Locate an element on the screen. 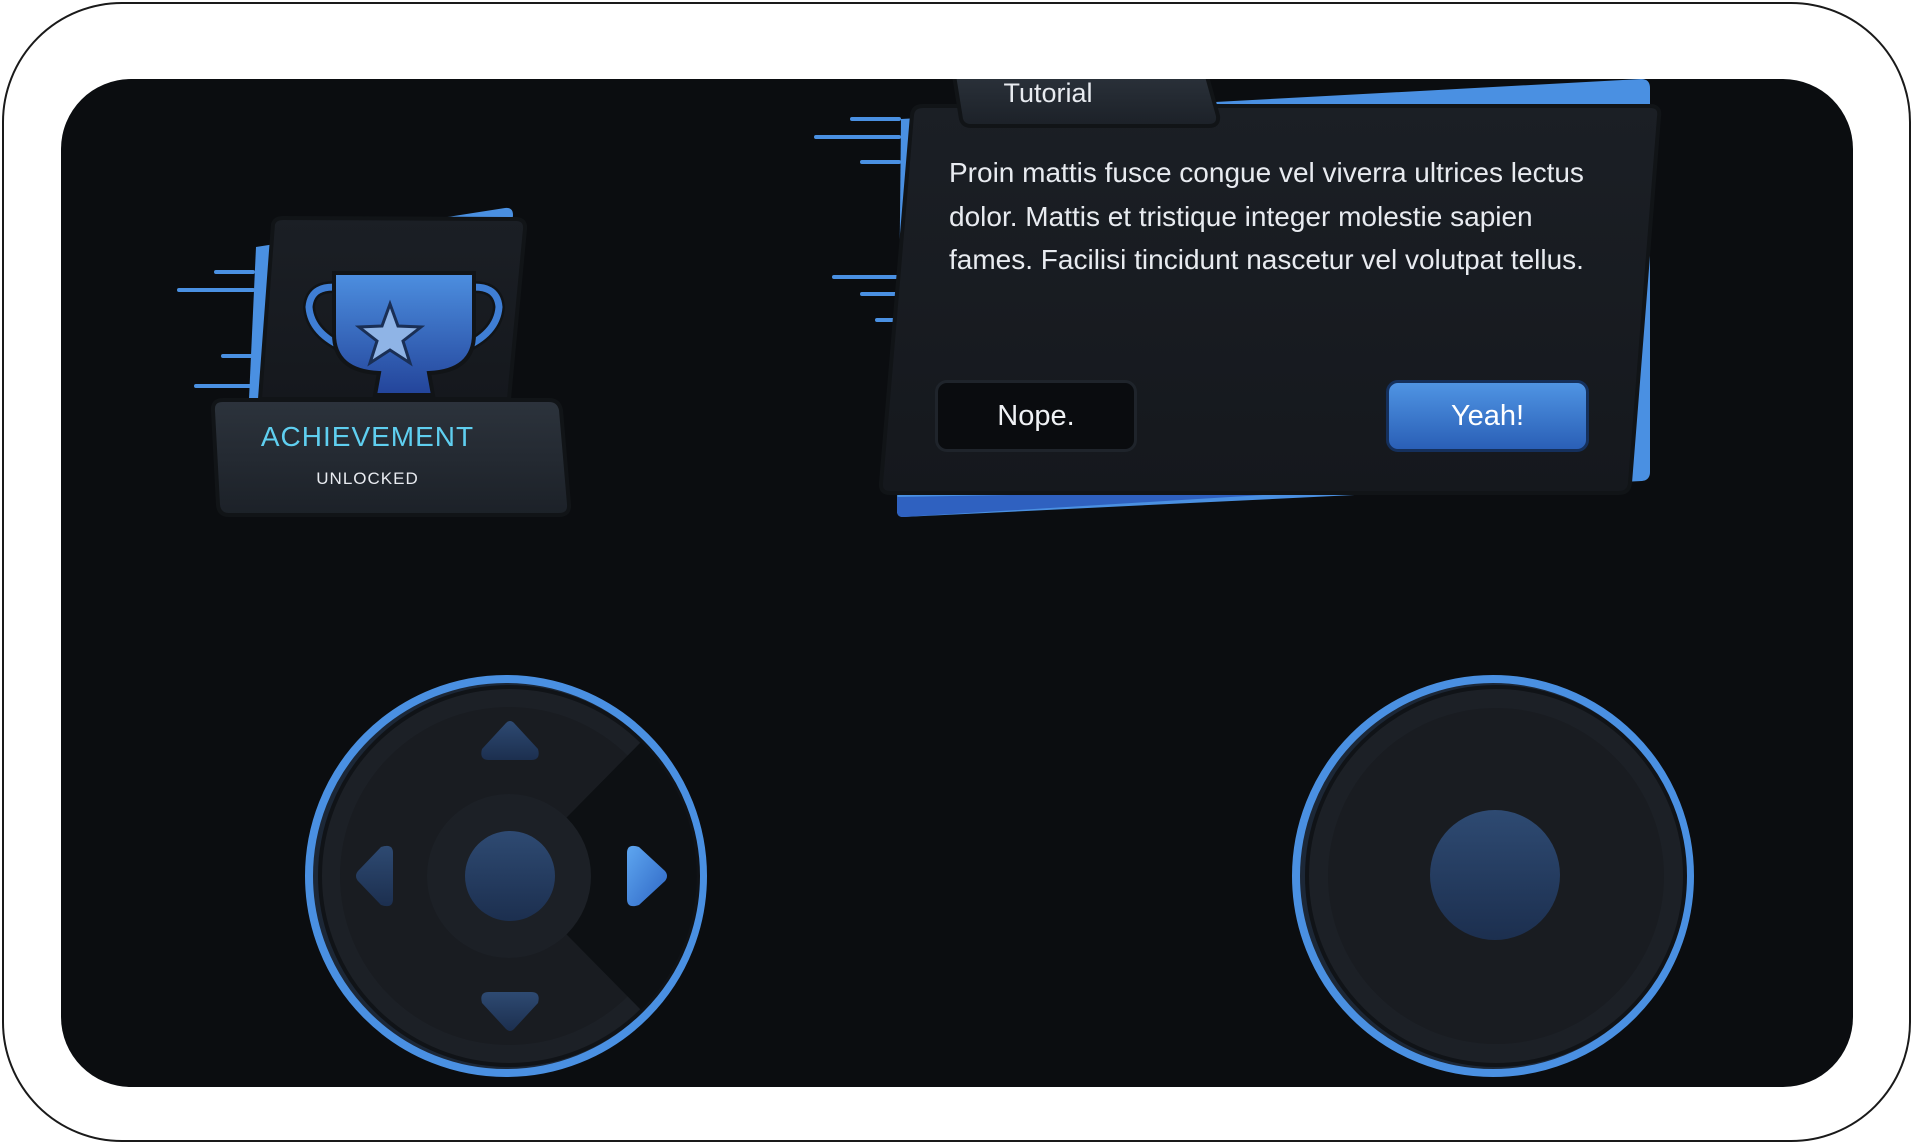 This screenshot has height=1146, width=1915. nope-button-label: Nope. is located at coordinates (1036, 415).